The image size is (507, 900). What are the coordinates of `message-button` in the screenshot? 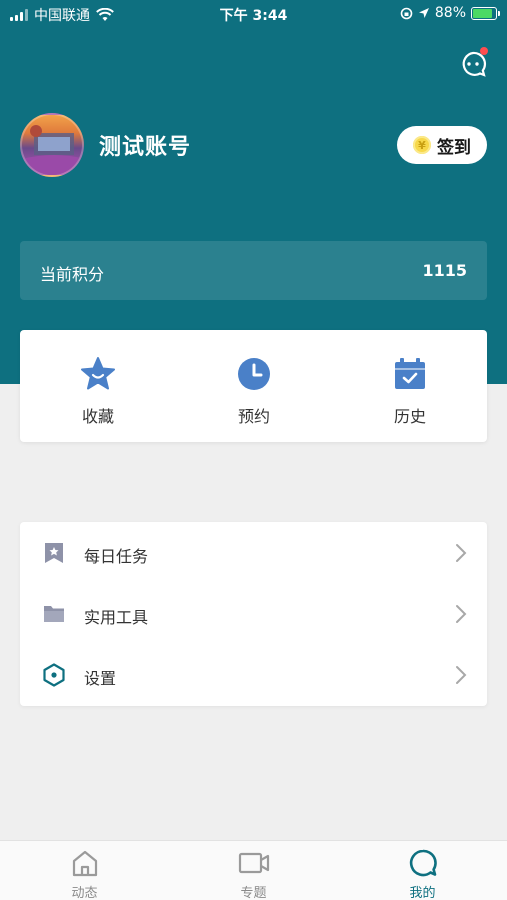 It's located at (473, 63).